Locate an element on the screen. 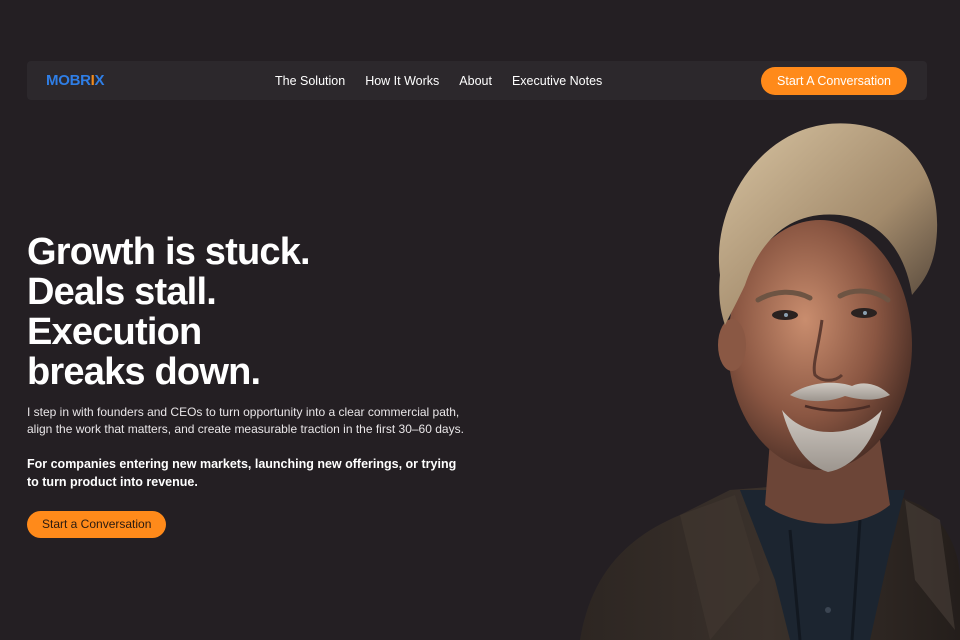  brand-logo: MOBRIX is located at coordinates (75, 81).